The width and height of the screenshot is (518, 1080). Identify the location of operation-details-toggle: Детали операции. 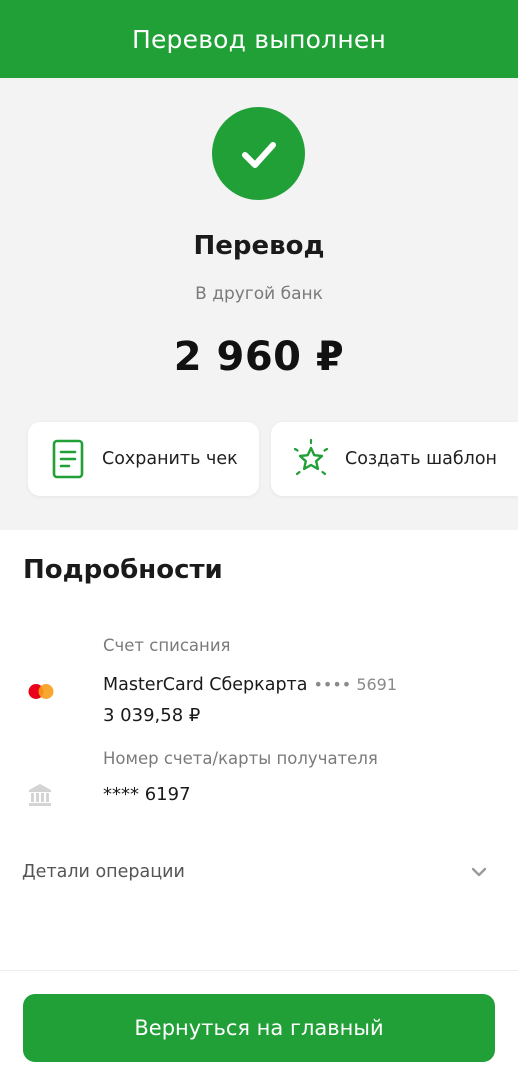
(259, 872).